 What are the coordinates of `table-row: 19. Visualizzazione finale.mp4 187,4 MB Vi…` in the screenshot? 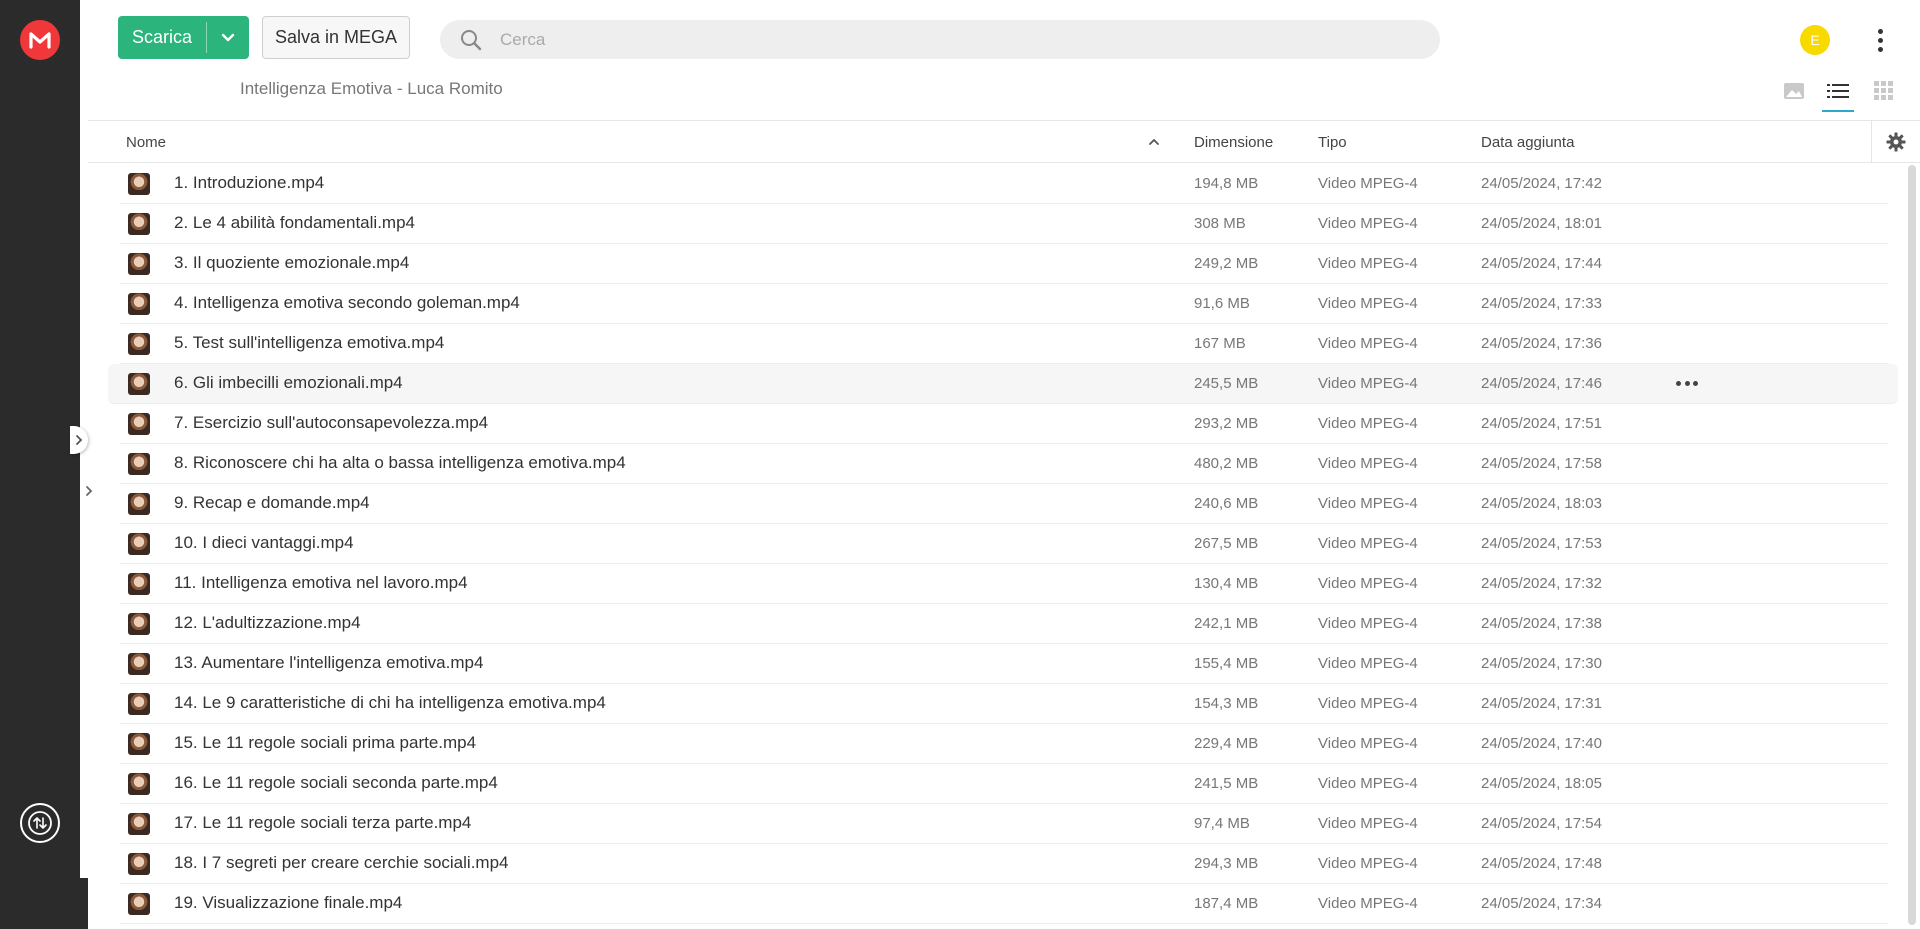 It's located at (1004, 904).